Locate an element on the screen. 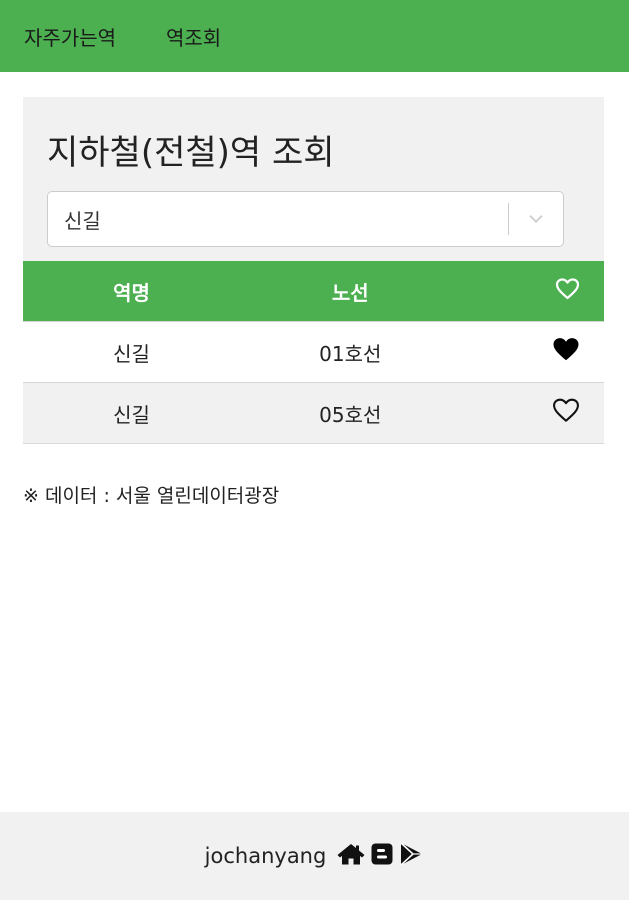 This screenshot has width=629, height=900. data-source-note: ※ 데이터 : 서울 열린데이터광장 is located at coordinates (151, 496).